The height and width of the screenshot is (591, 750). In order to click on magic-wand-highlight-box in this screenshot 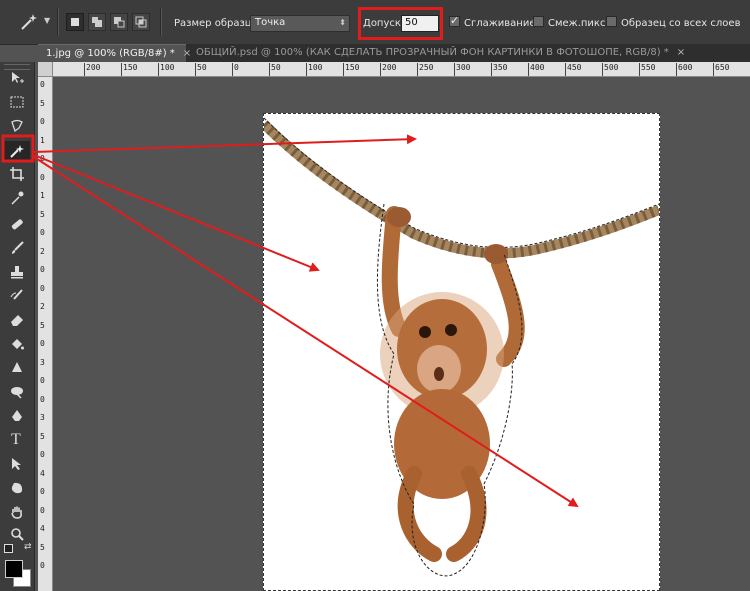, I will do `click(18, 148)`.